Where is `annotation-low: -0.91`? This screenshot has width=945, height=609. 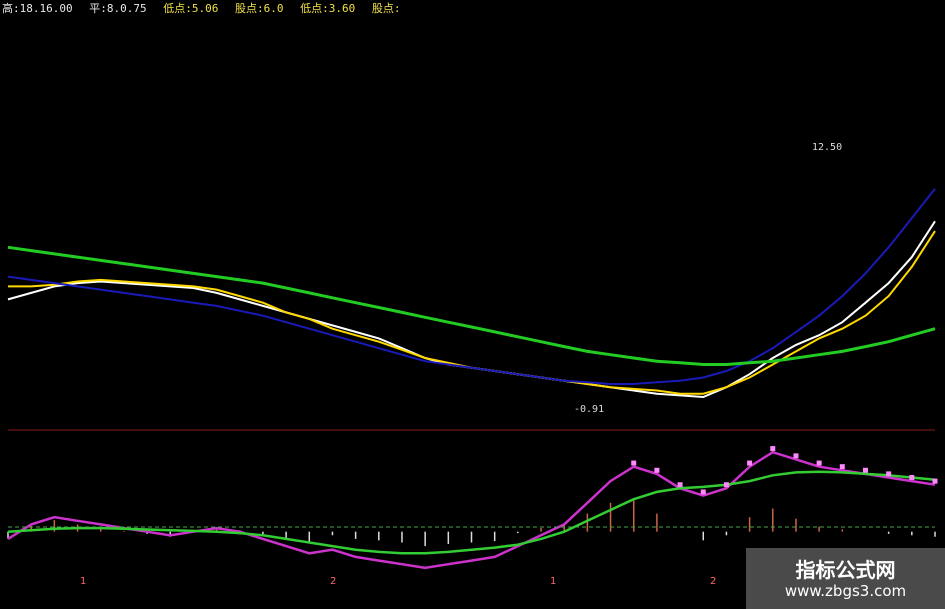
annotation-low: -0.91 is located at coordinates (589, 409).